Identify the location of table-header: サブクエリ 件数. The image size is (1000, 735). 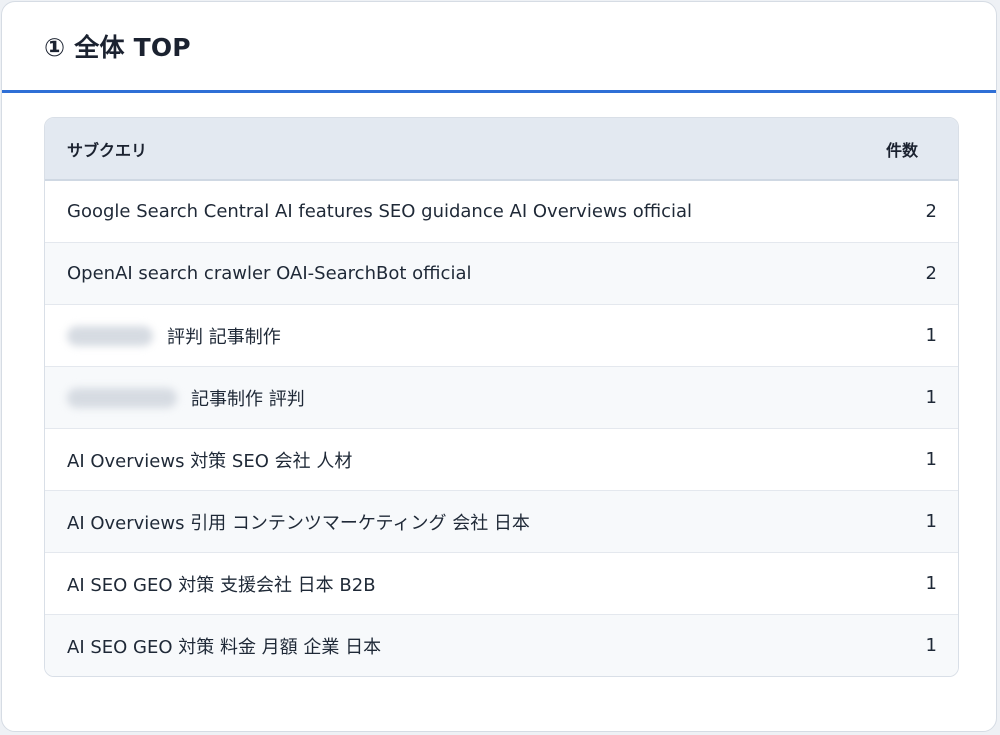
(501, 149).